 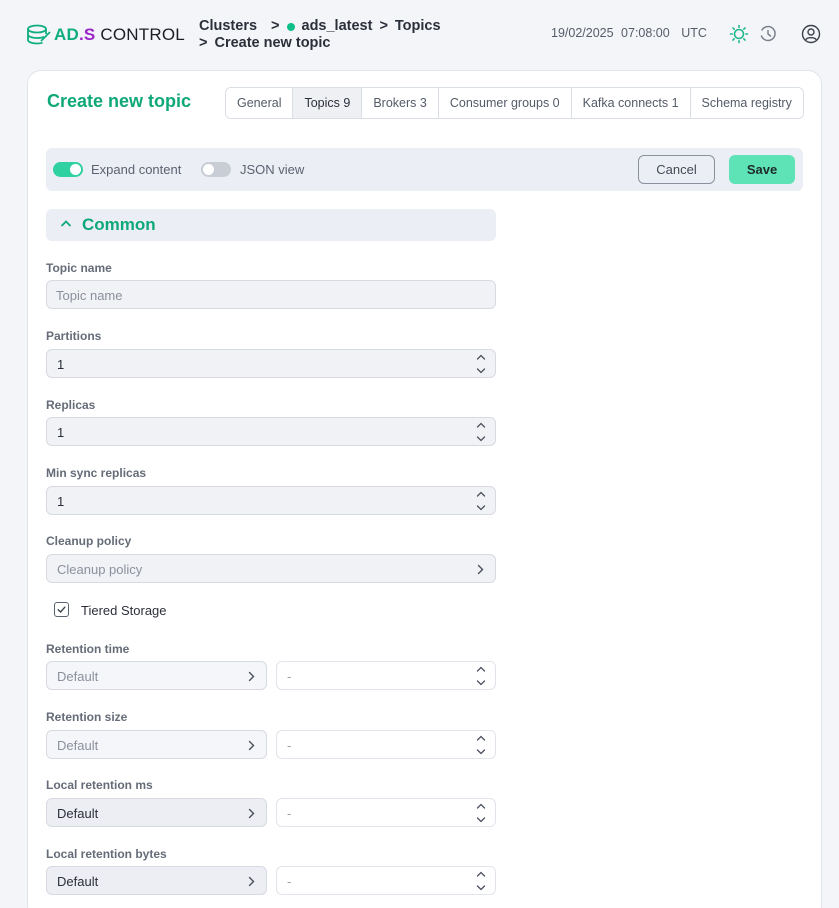 What do you see at coordinates (100, 569) in the screenshot?
I see `cleanup-policy-placeholder: Cleanup policy` at bounding box center [100, 569].